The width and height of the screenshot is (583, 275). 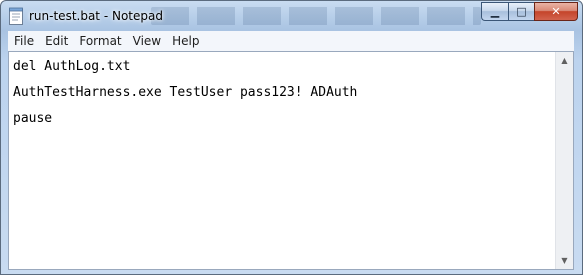 I want to click on close-icon: ✕, so click(x=556, y=11).